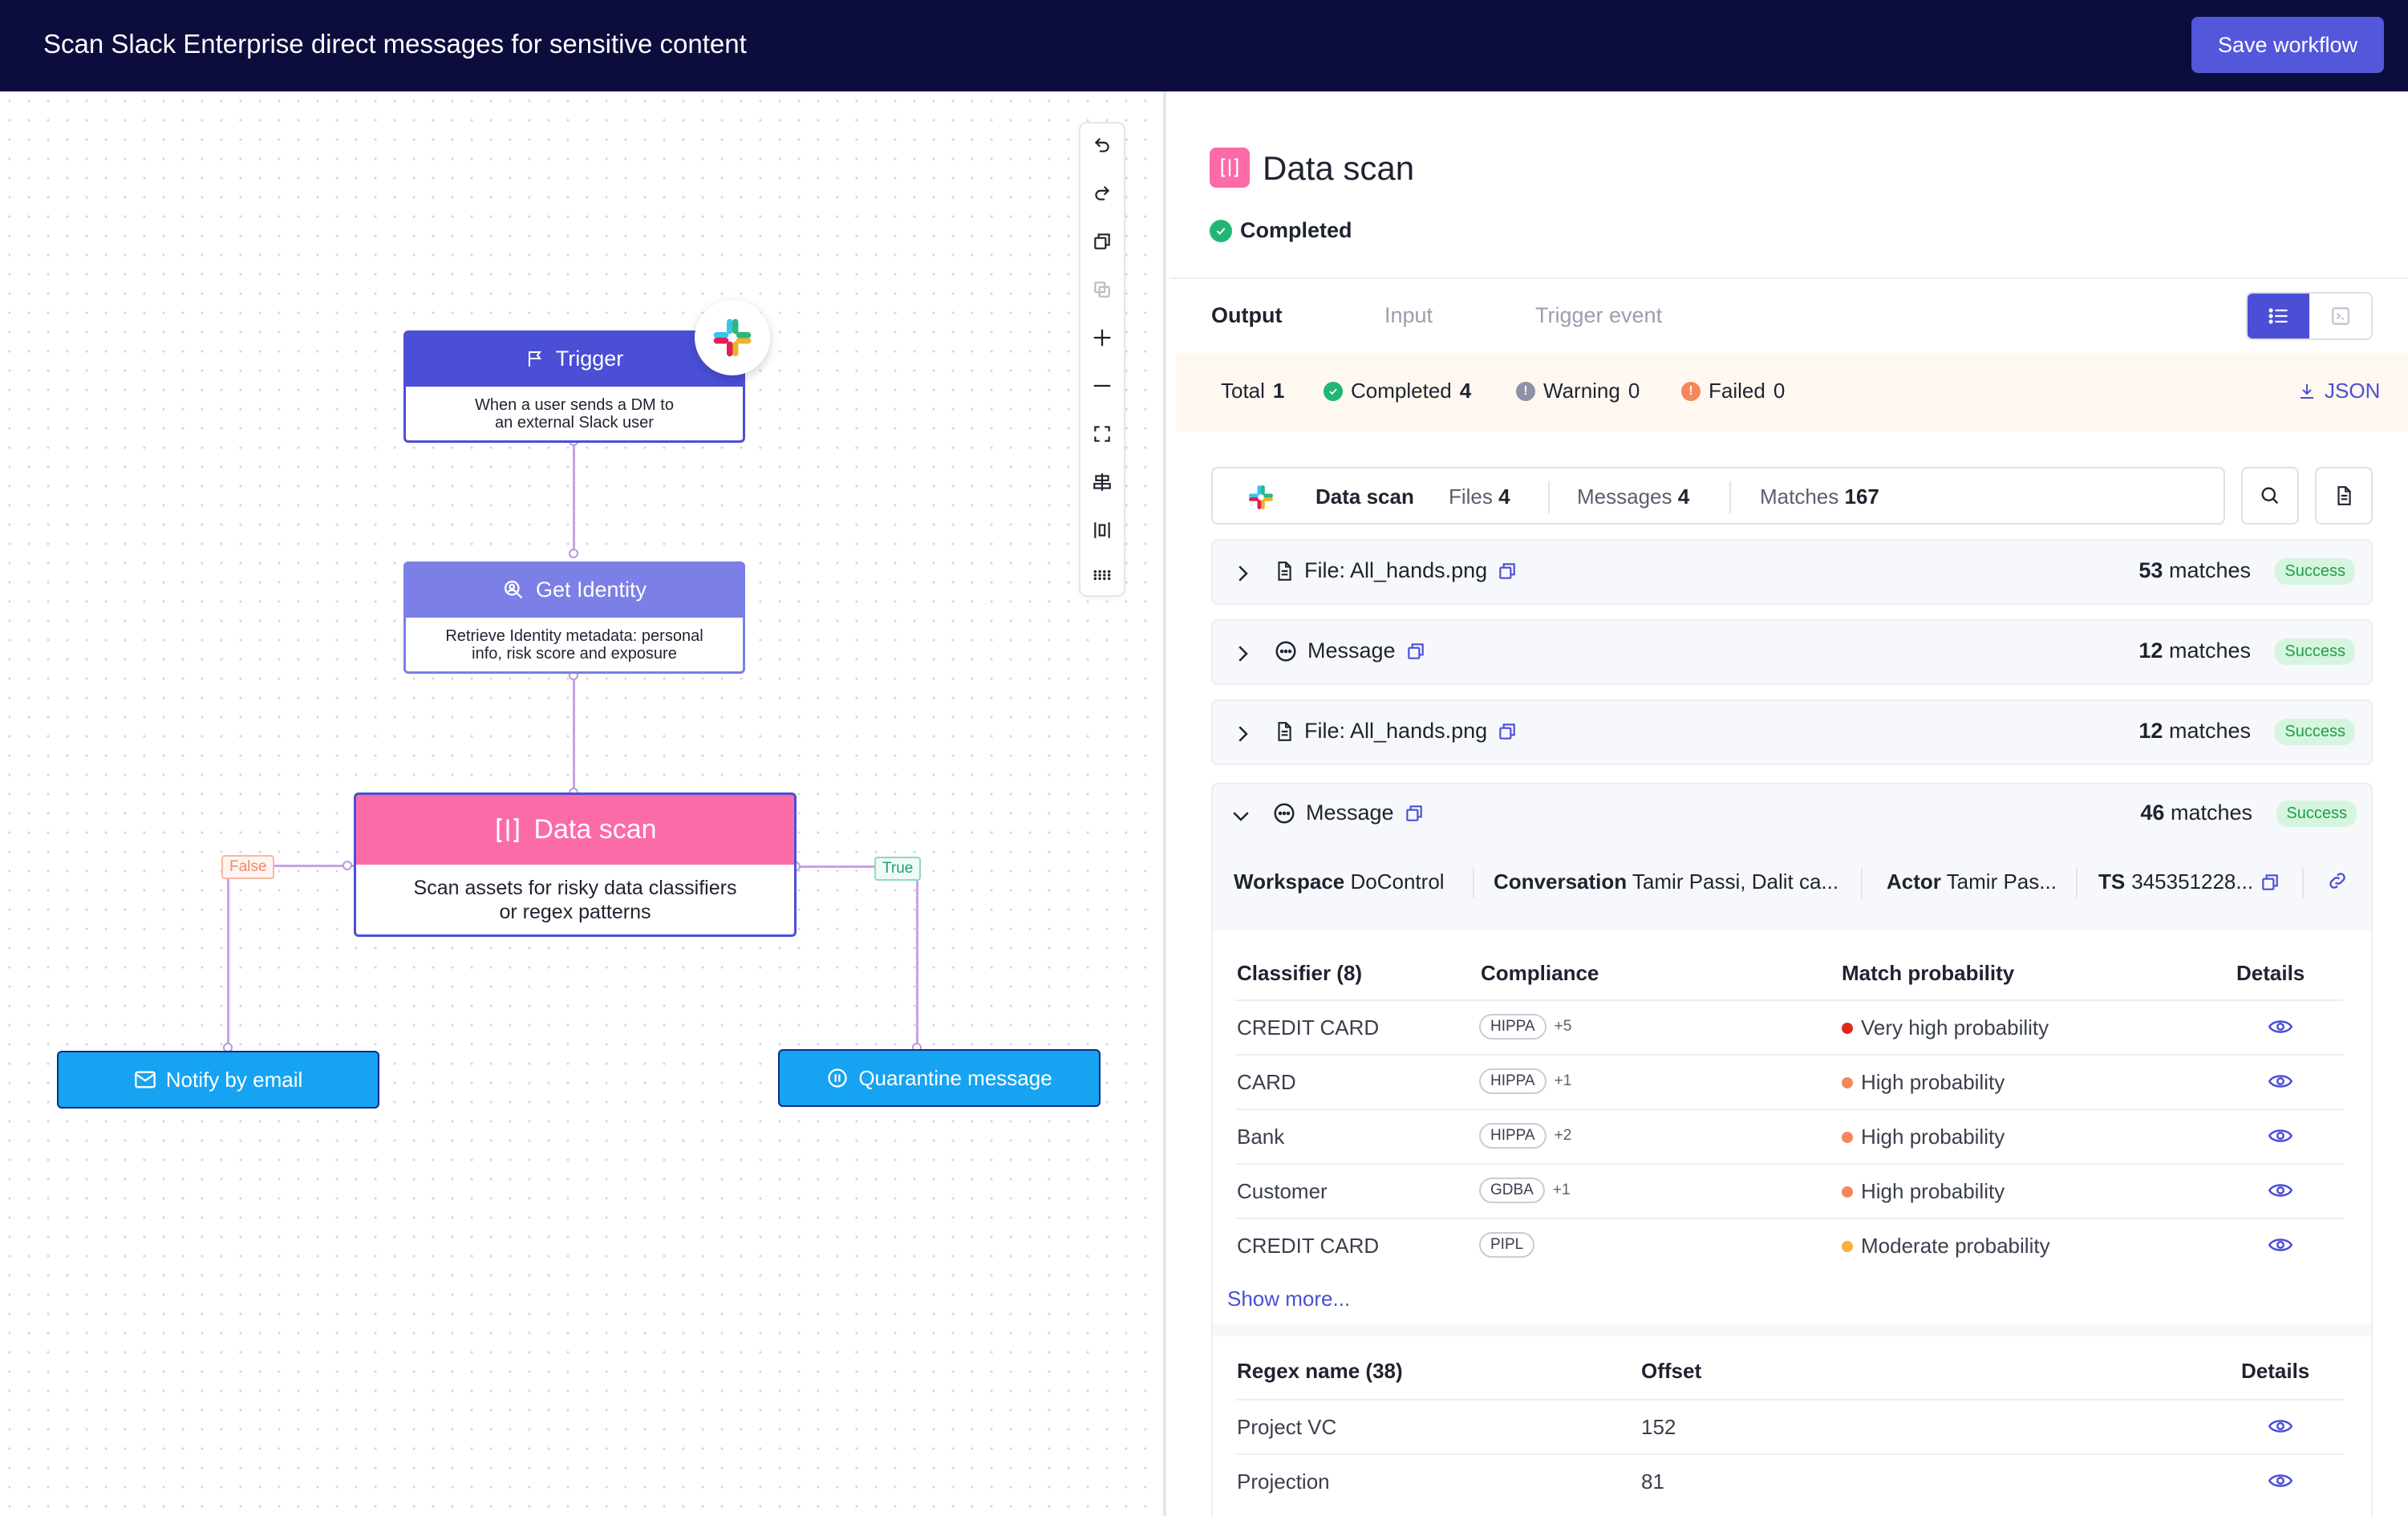 This screenshot has height=1516, width=2408. Describe the element at coordinates (2278, 316) in the screenshot. I see `list-view-icon` at that location.